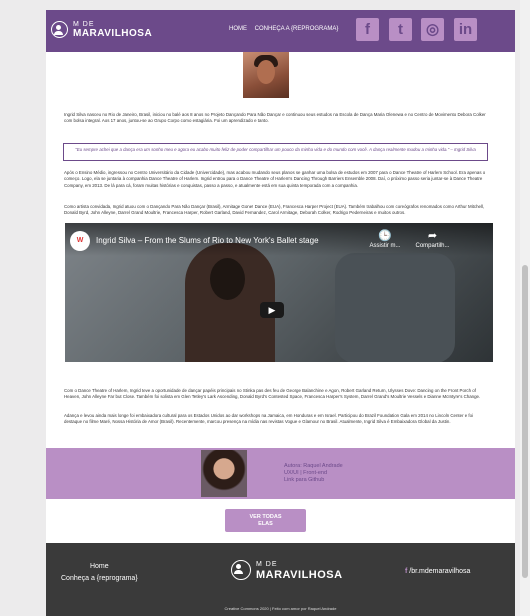 This screenshot has height=616, width=530. What do you see at coordinates (238, 29) in the screenshot?
I see `nav-home: HOME` at bounding box center [238, 29].